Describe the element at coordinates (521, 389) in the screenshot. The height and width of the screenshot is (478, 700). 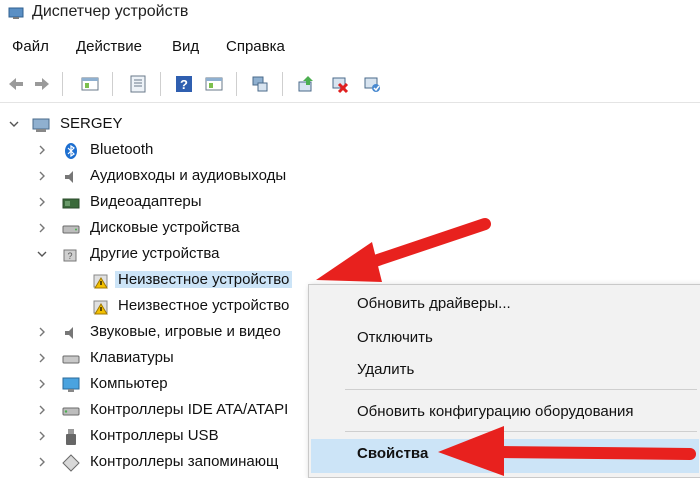
I see `menu-separator` at that location.